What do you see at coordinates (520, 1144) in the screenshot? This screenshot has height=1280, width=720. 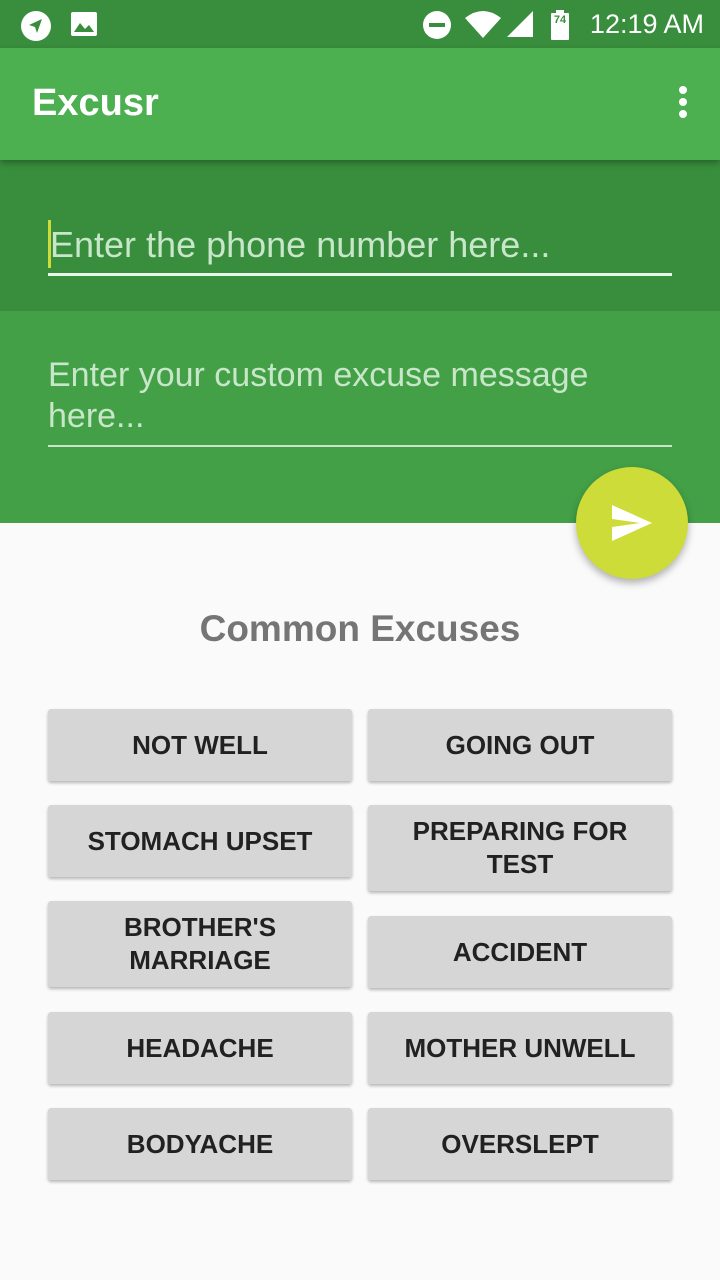 I see `excuse-button-overslept: OVERSLEPT` at bounding box center [520, 1144].